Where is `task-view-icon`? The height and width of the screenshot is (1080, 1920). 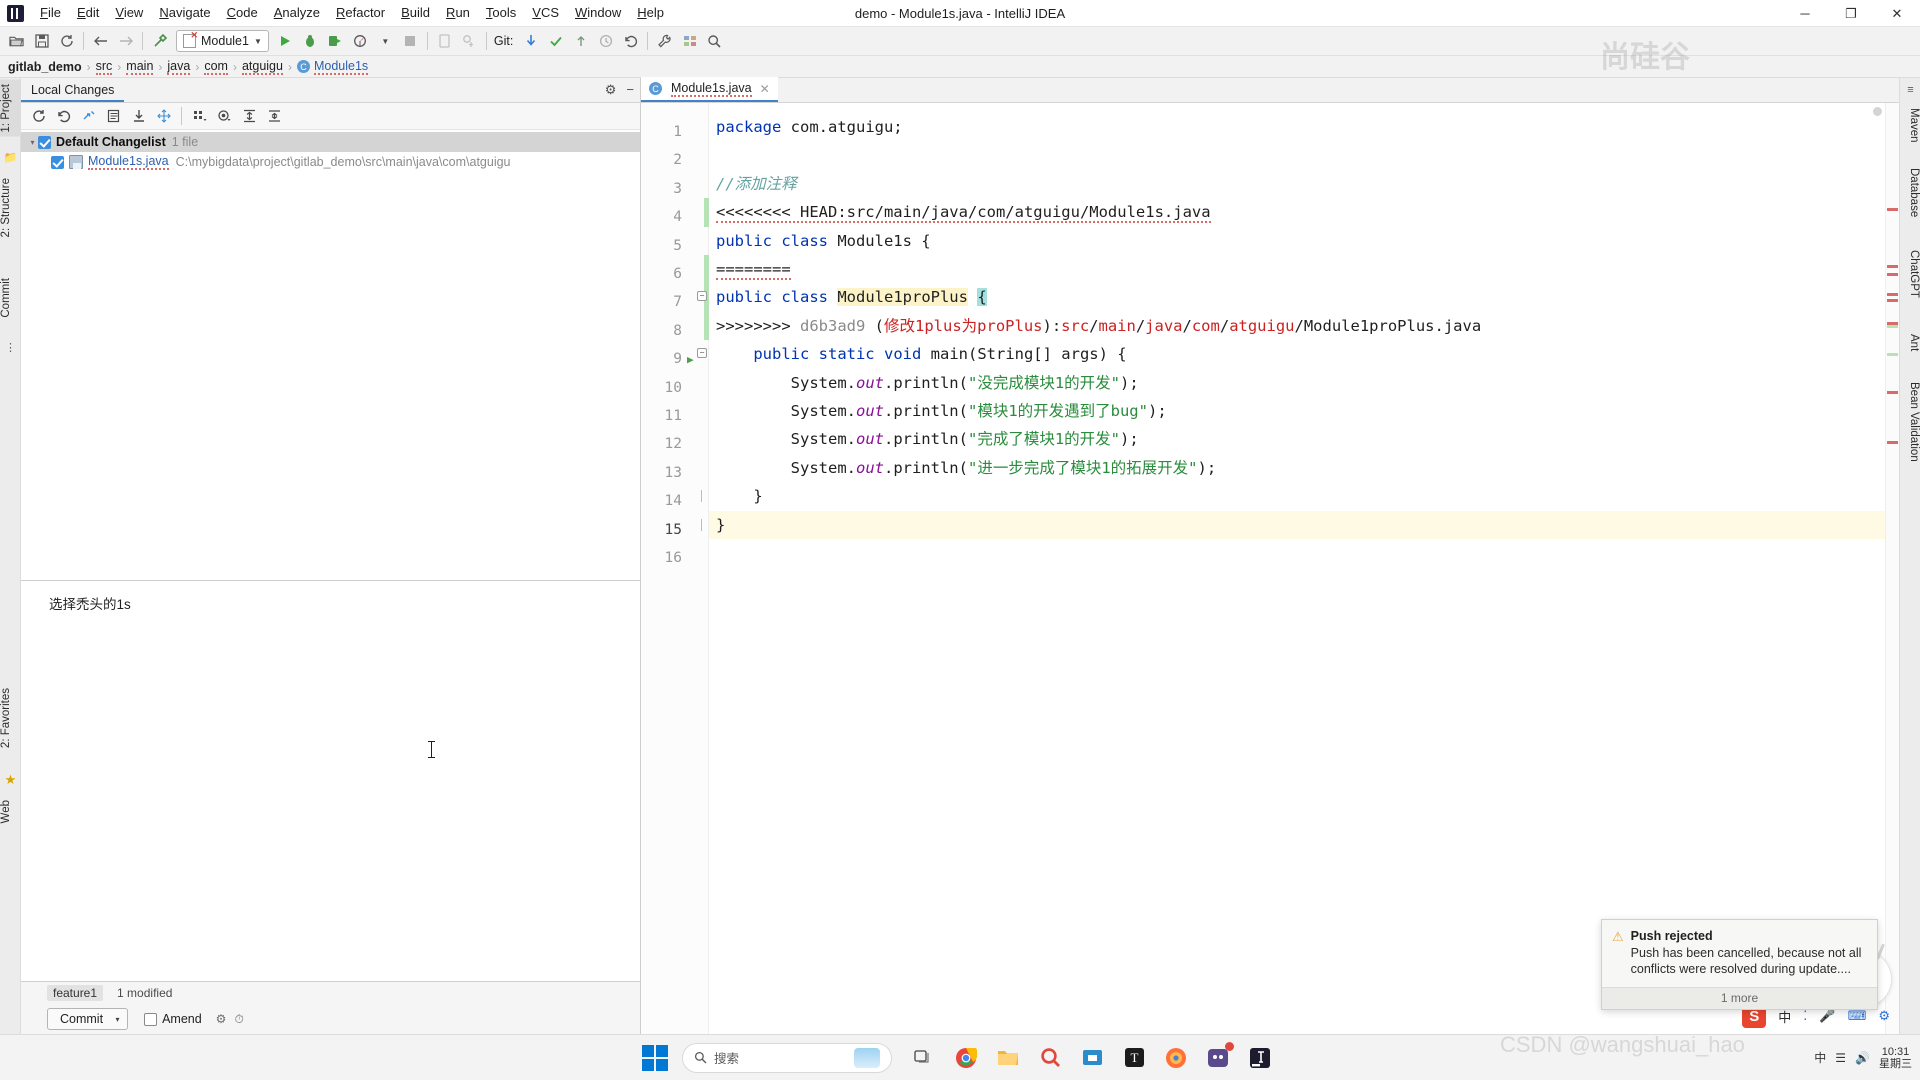
task-view-icon is located at coordinates (924, 1058).